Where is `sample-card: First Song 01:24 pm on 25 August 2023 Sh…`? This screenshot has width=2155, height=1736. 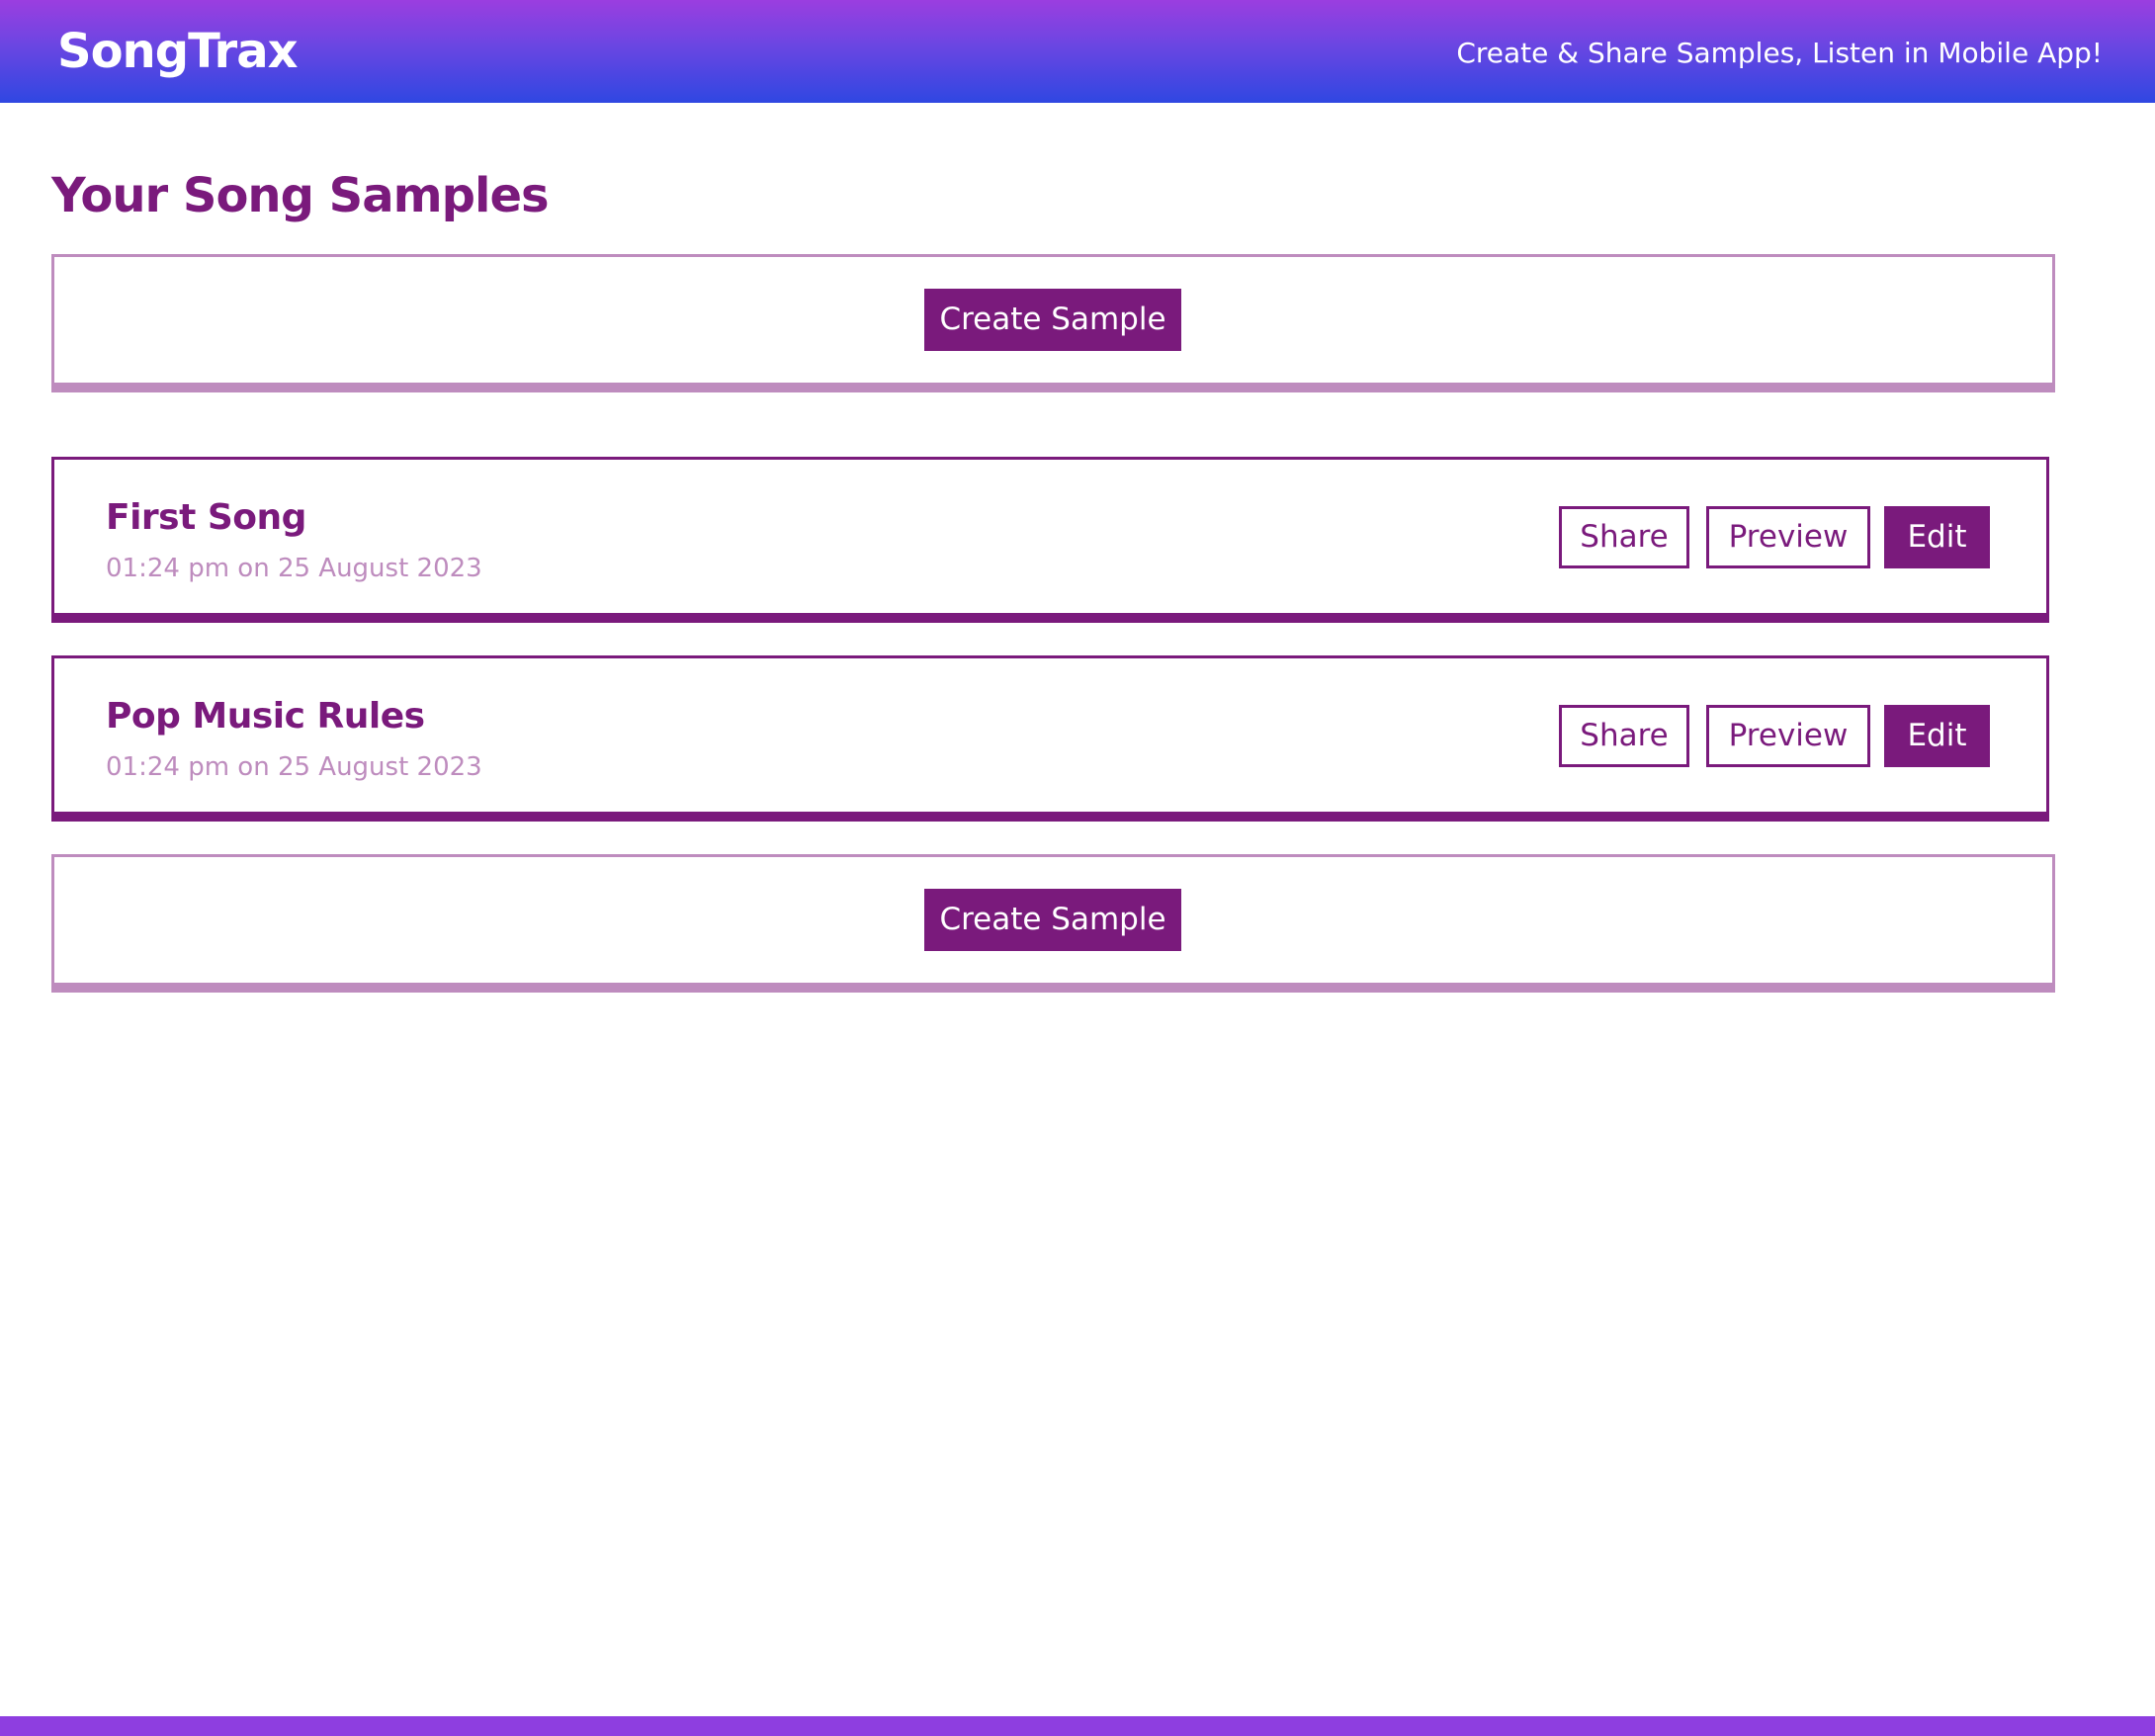
sample-card: First Song 01:24 pm on 25 August 2023 Sh… is located at coordinates (1050, 540).